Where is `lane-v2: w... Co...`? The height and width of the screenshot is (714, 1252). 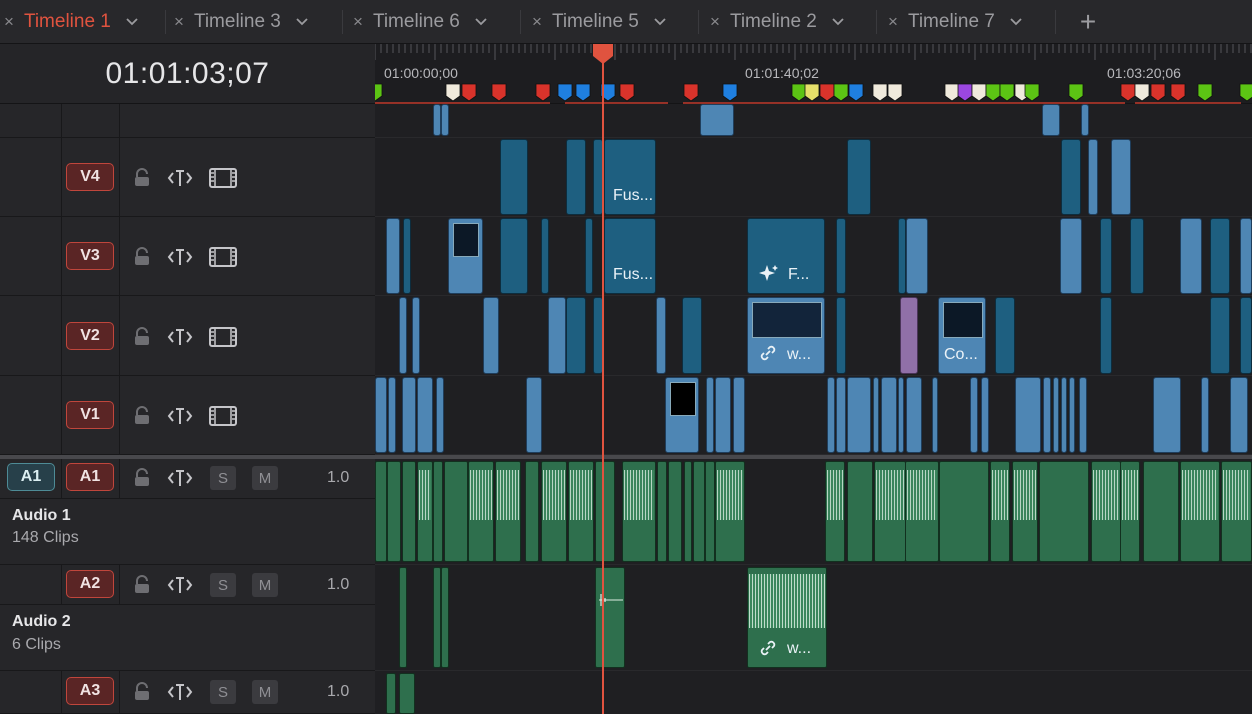
lane-v2: w... Co... is located at coordinates (813, 336).